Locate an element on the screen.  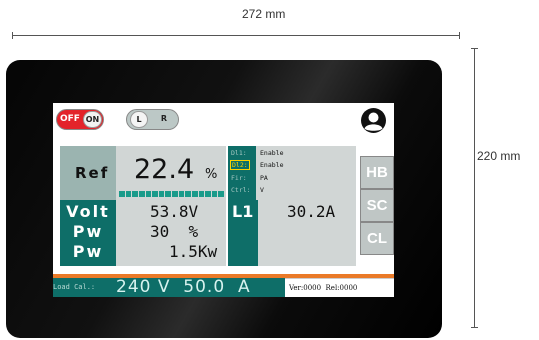
status-row: Dl2: Enable is located at coordinates (292, 165).